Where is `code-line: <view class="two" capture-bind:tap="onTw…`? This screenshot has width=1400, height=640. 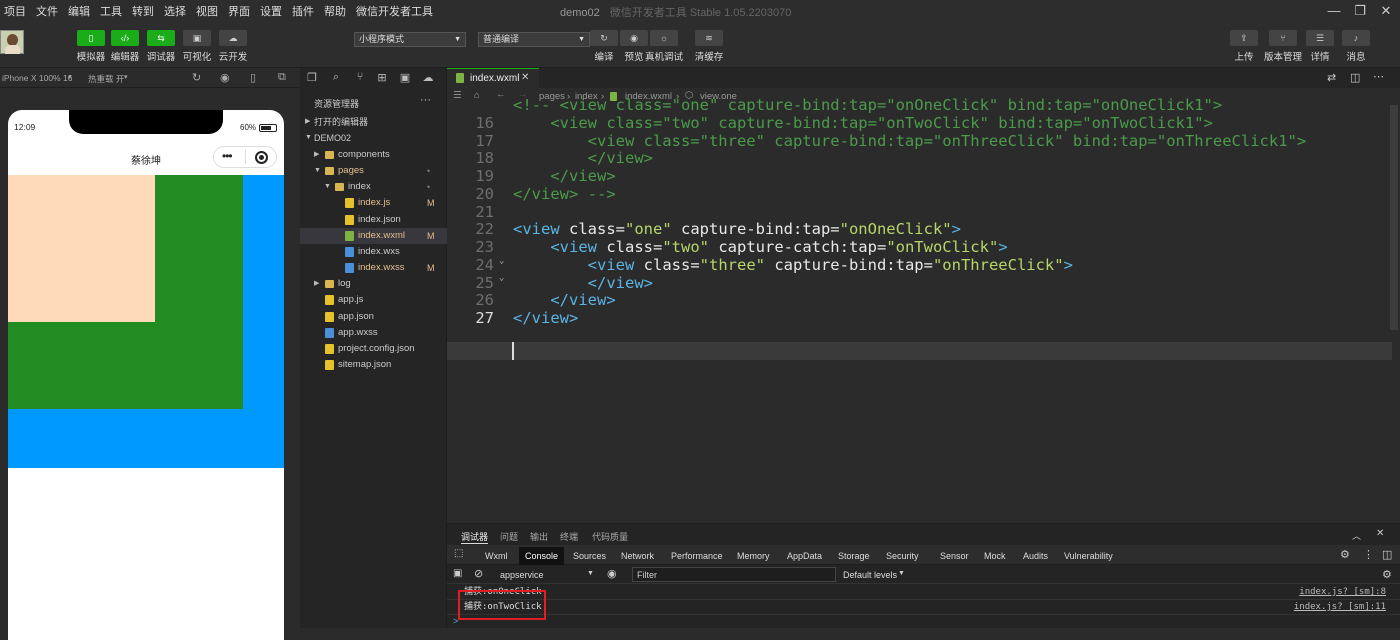 code-line: <view class="two" capture-bind:tap="onTw… is located at coordinates (863, 123).